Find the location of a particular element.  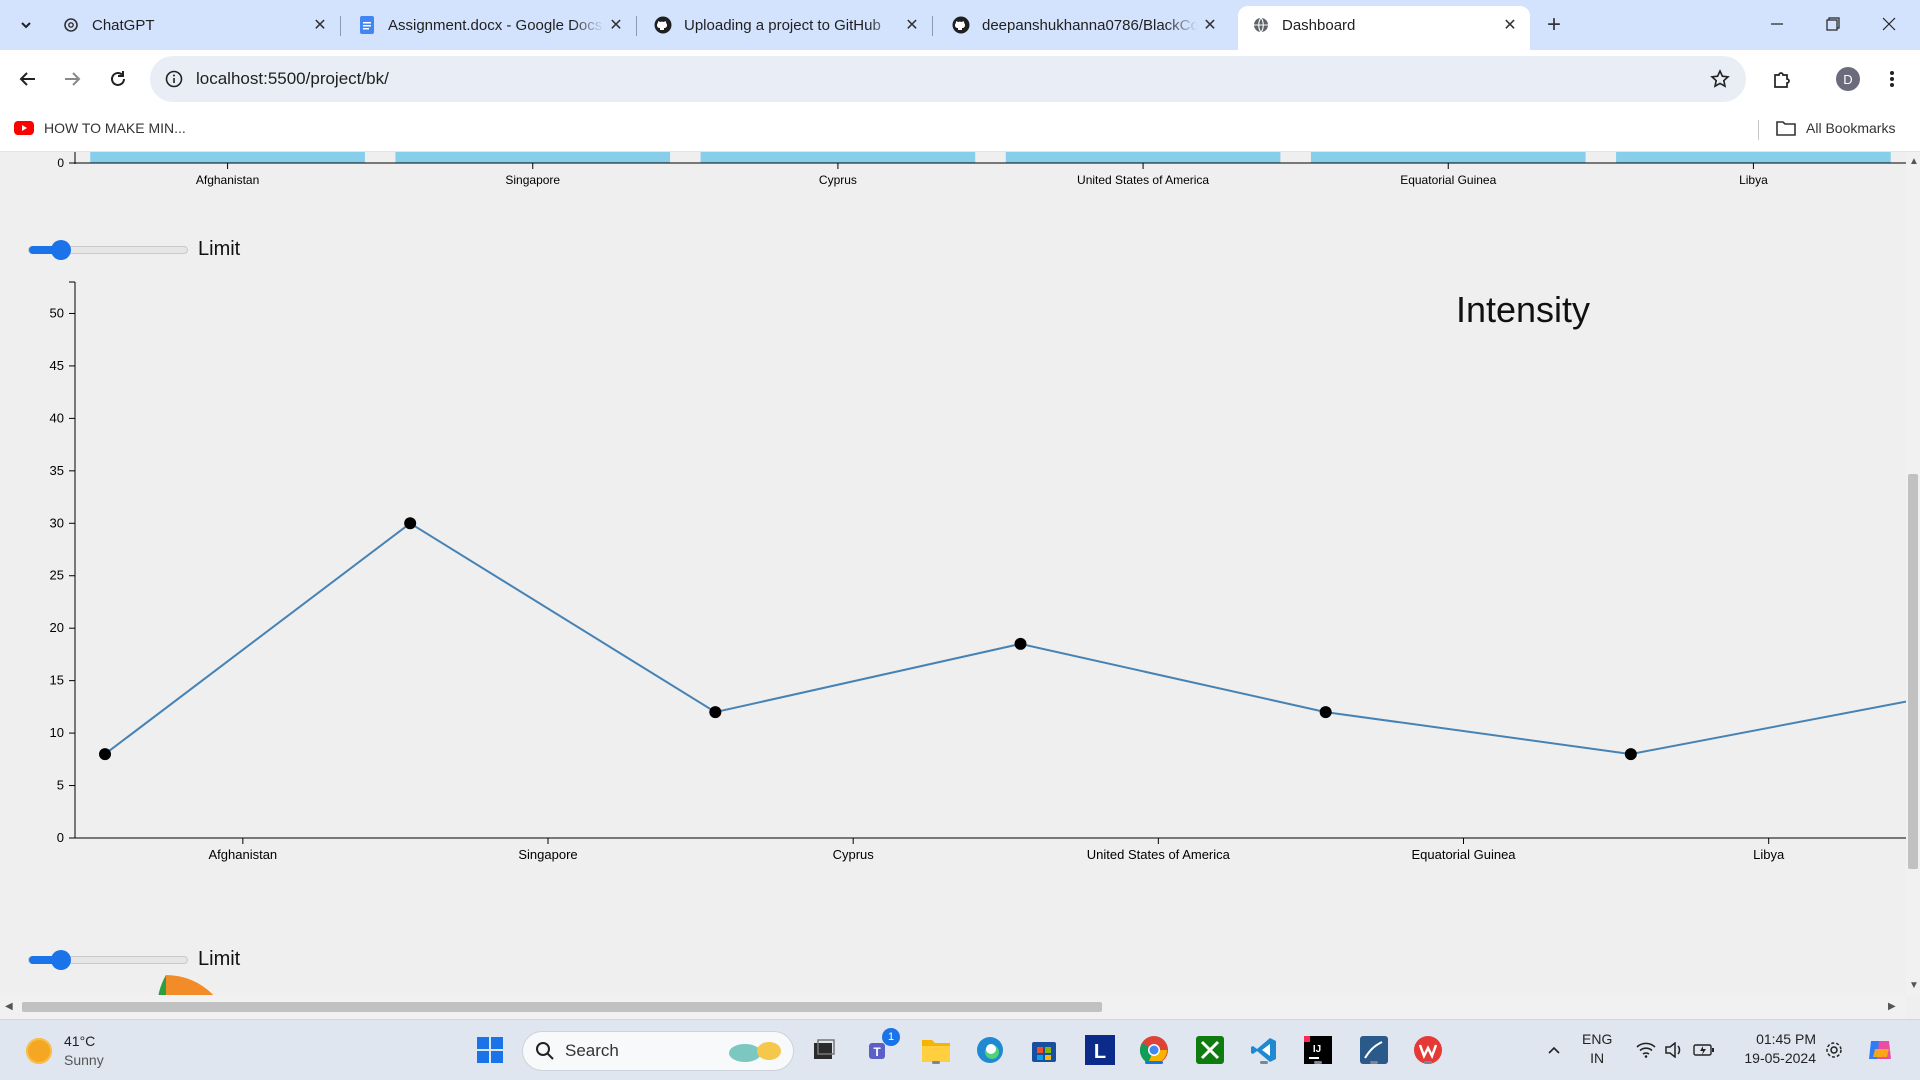

close-window-button is located at coordinates (1889, 24).